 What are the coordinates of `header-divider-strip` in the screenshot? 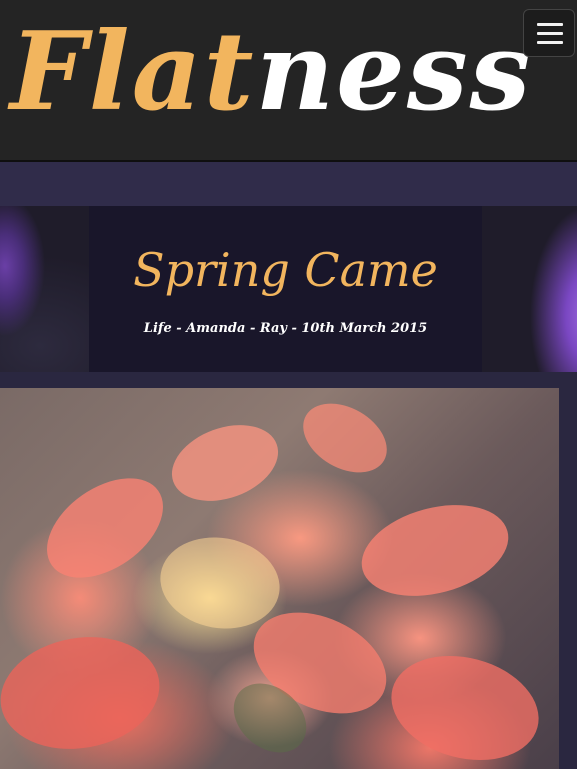 It's located at (288, 184).